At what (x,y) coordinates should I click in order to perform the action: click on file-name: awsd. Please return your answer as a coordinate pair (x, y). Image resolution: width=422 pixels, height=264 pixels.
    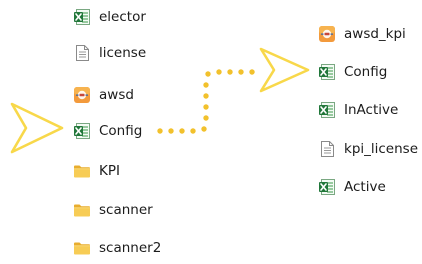
    Looking at the image, I should click on (116, 95).